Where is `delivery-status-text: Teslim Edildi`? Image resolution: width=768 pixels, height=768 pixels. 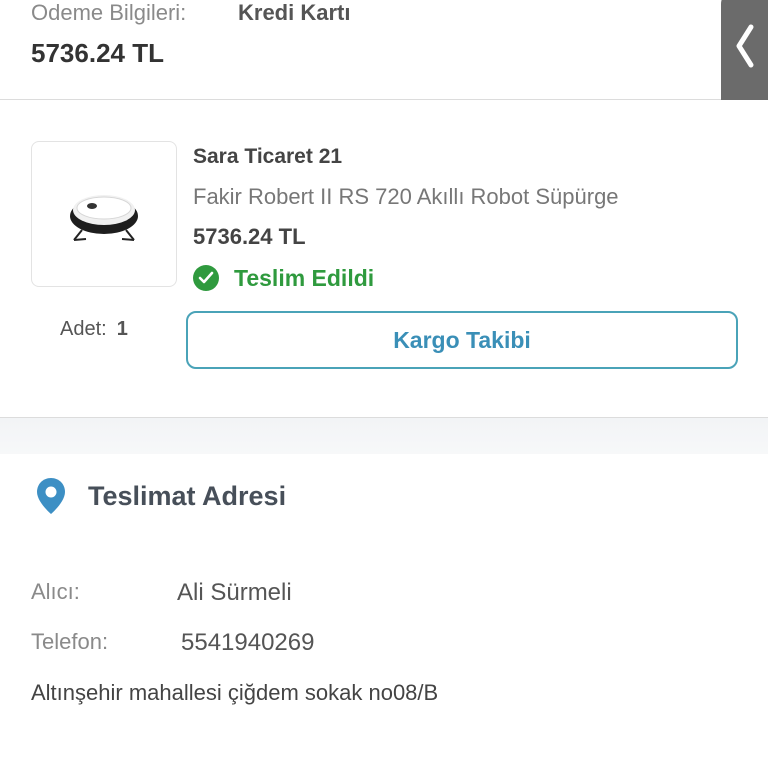 delivery-status-text: Teslim Edildi is located at coordinates (304, 277).